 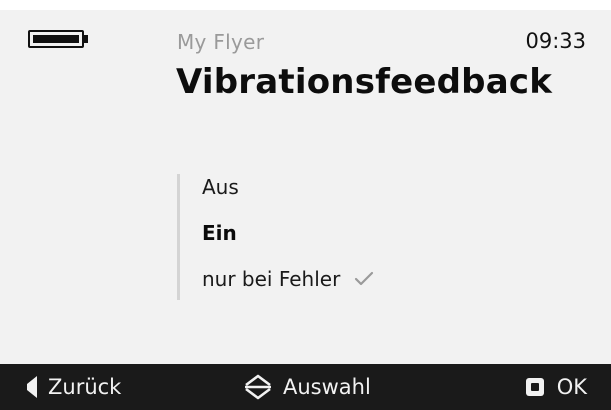 I want to click on clock: 09:33, so click(x=555, y=41).